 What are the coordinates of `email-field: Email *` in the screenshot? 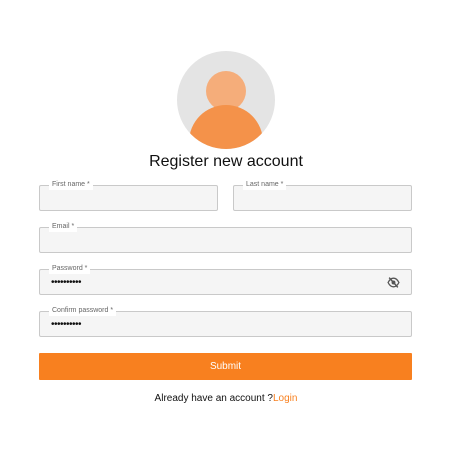 It's located at (225, 237).